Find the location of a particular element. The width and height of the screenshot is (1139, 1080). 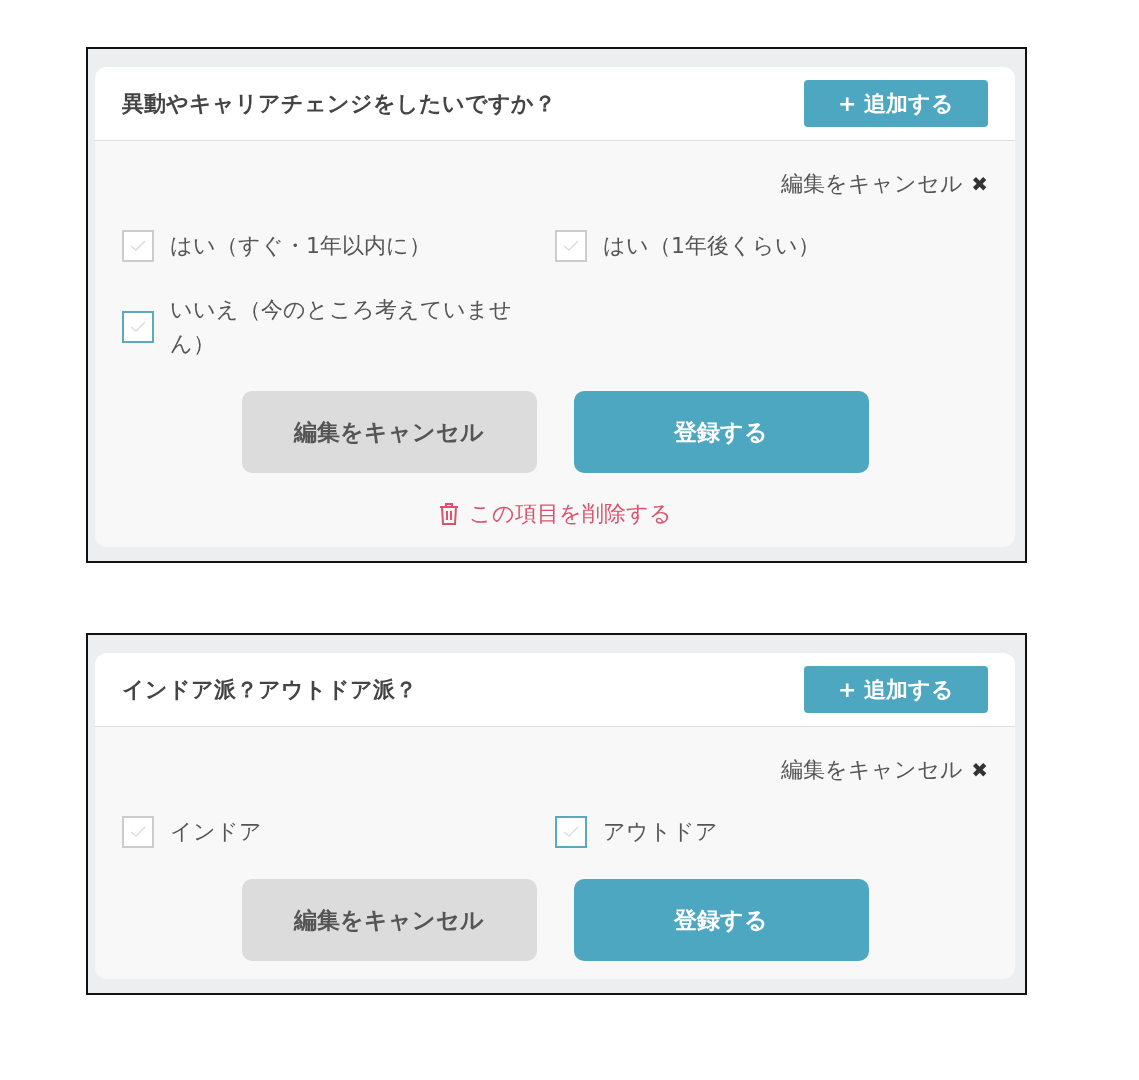

card-title: インドア派？アウトドア派？ is located at coordinates (269, 689).